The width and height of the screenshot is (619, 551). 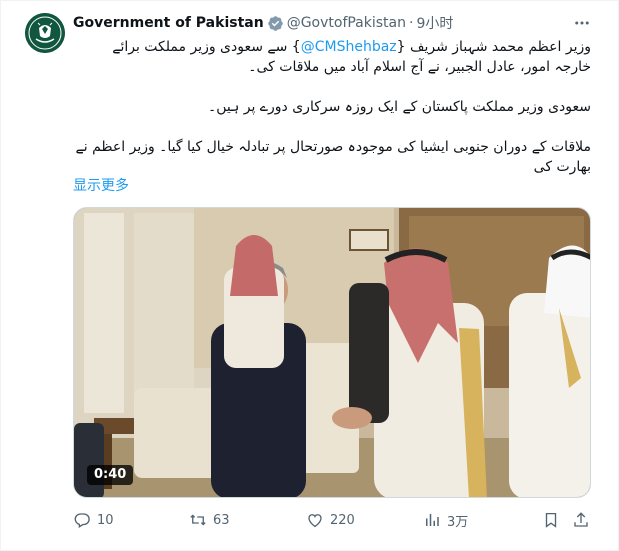 I want to click on timestamp: 9小时, so click(x=434, y=23).